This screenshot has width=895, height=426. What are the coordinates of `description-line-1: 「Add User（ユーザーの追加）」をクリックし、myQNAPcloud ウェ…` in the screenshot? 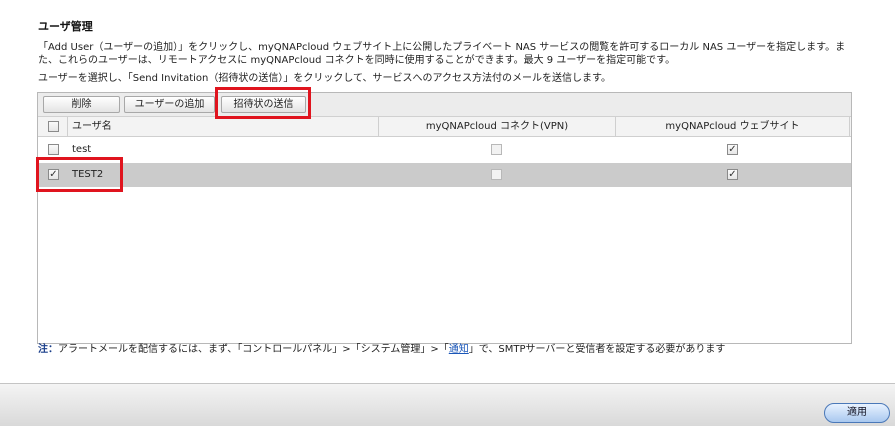 It's located at (442, 47).